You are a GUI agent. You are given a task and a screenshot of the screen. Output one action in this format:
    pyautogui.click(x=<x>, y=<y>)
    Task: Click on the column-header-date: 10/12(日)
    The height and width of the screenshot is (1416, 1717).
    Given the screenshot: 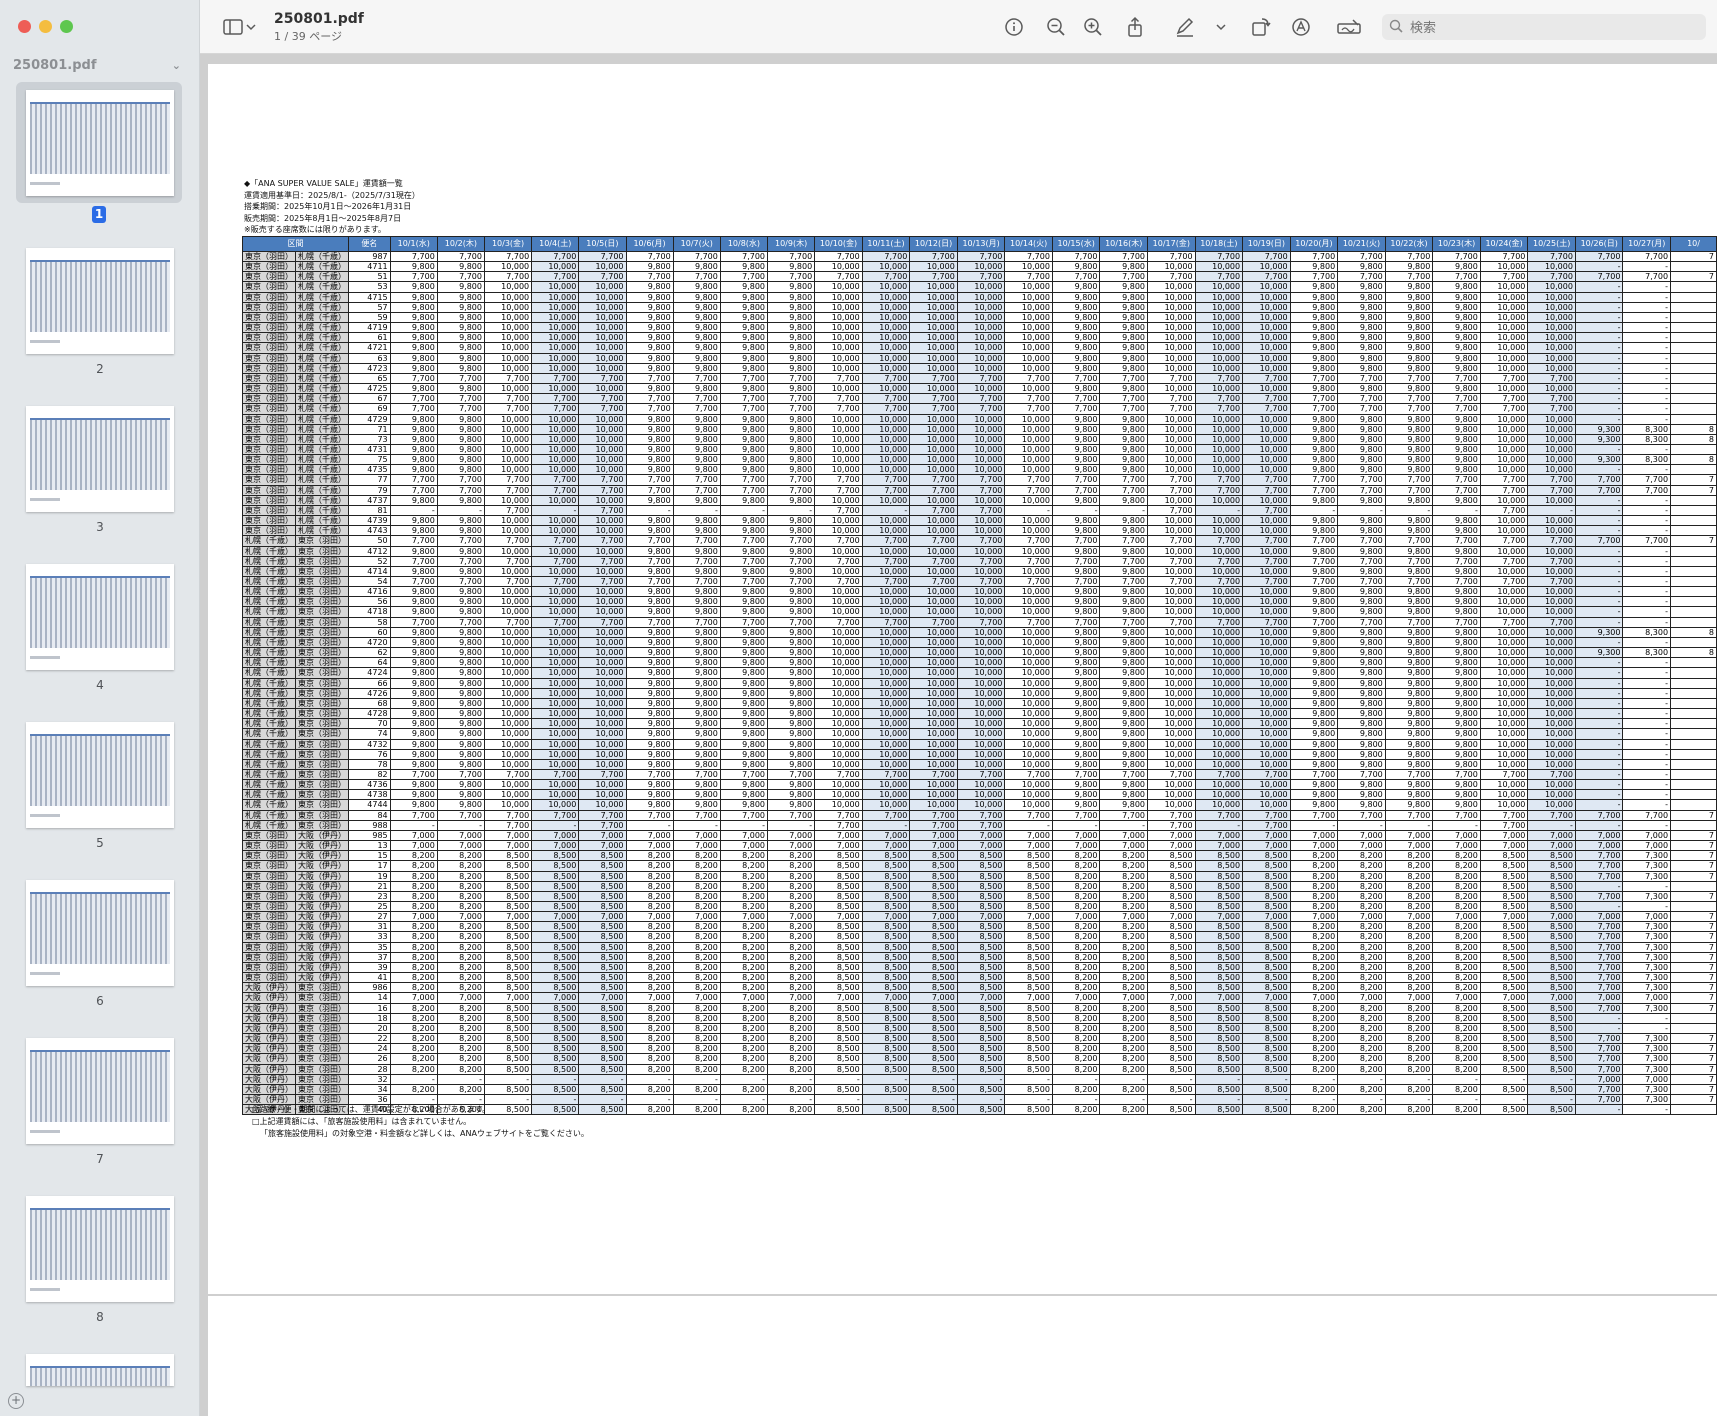 What is the action you would take?
    pyautogui.click(x=933, y=244)
    